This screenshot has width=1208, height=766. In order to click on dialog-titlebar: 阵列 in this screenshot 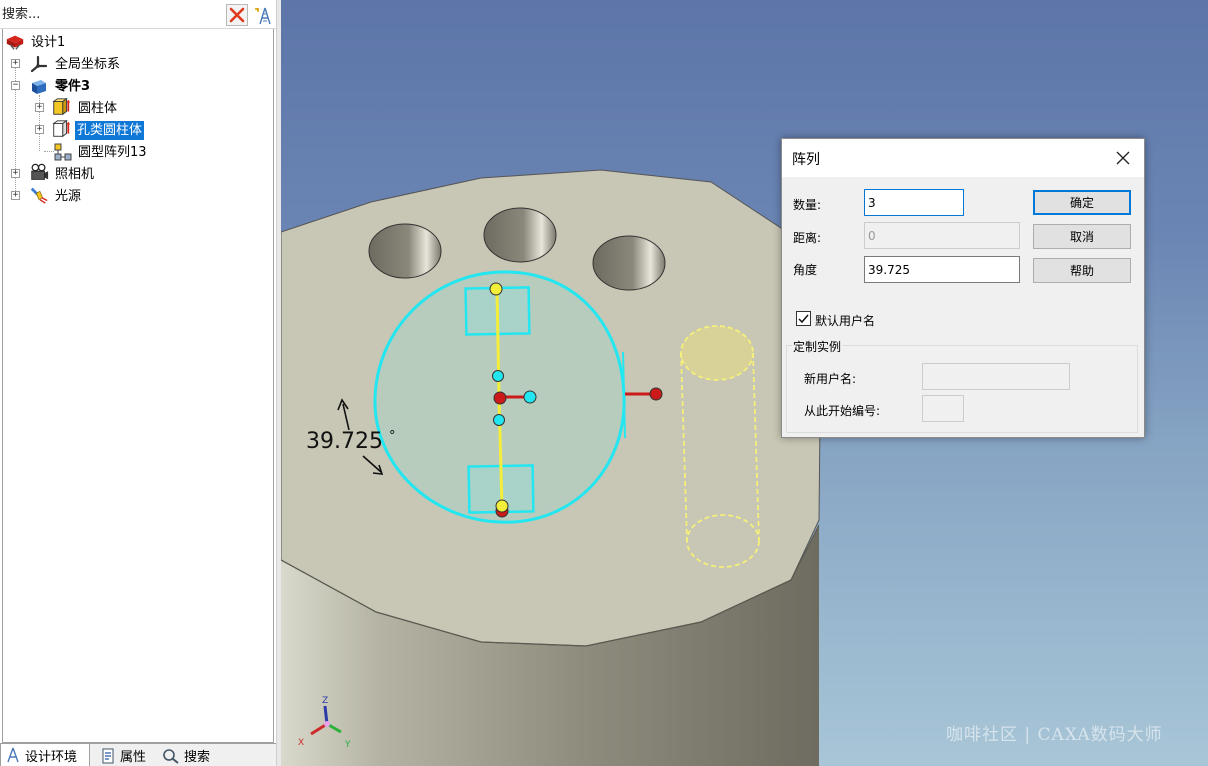, I will do `click(963, 158)`.